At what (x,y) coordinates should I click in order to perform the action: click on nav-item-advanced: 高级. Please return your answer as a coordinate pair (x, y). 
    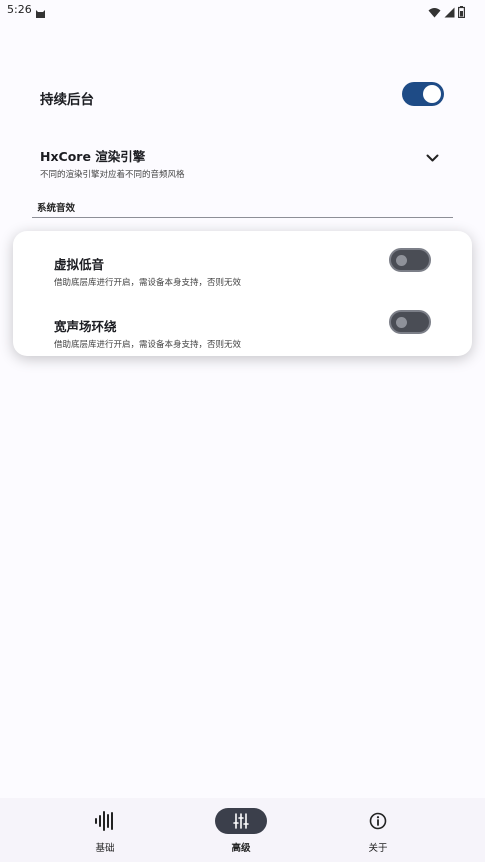
    Looking at the image, I should click on (241, 830).